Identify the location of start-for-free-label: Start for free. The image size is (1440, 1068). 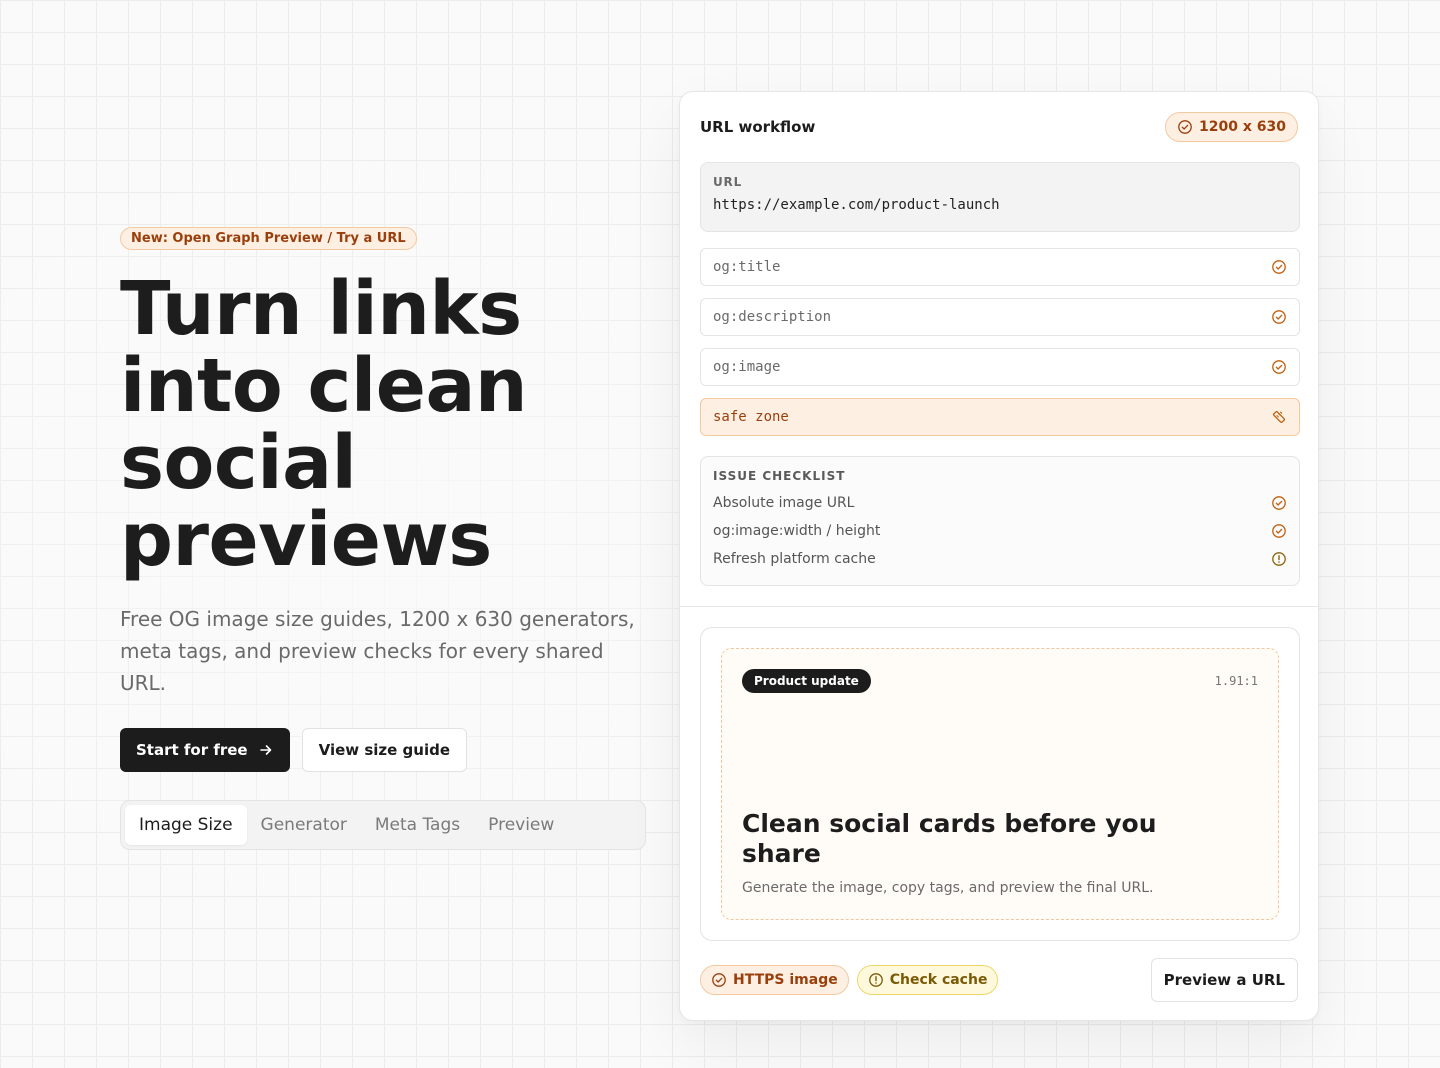
(192, 750).